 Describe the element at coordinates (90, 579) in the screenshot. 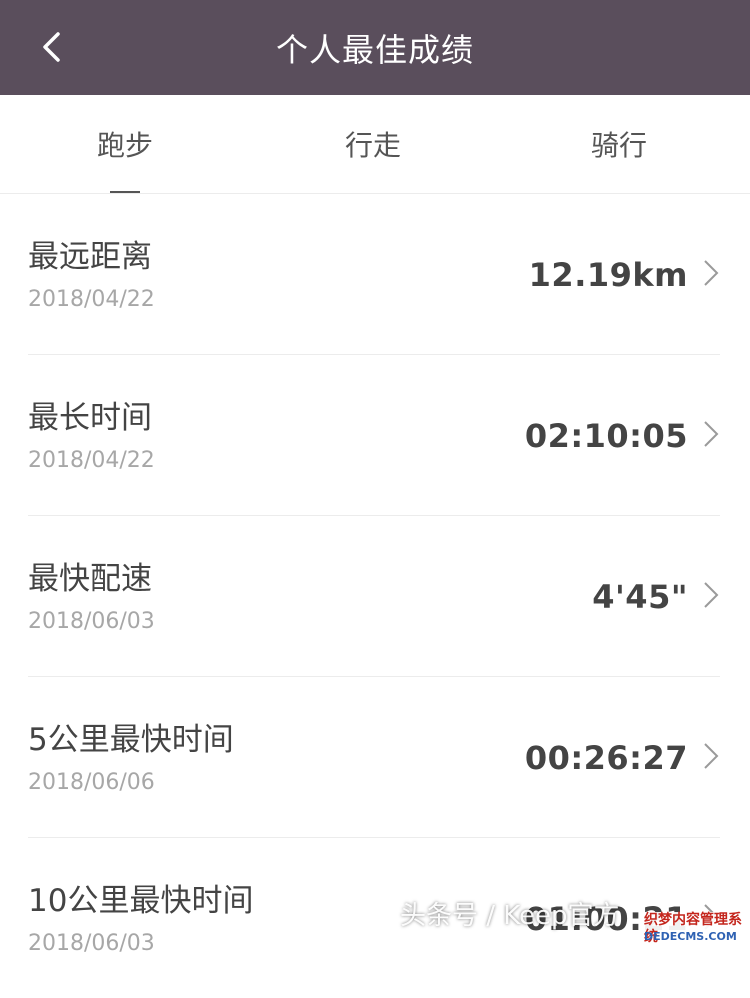

I see `record-title: 最快配速` at that location.